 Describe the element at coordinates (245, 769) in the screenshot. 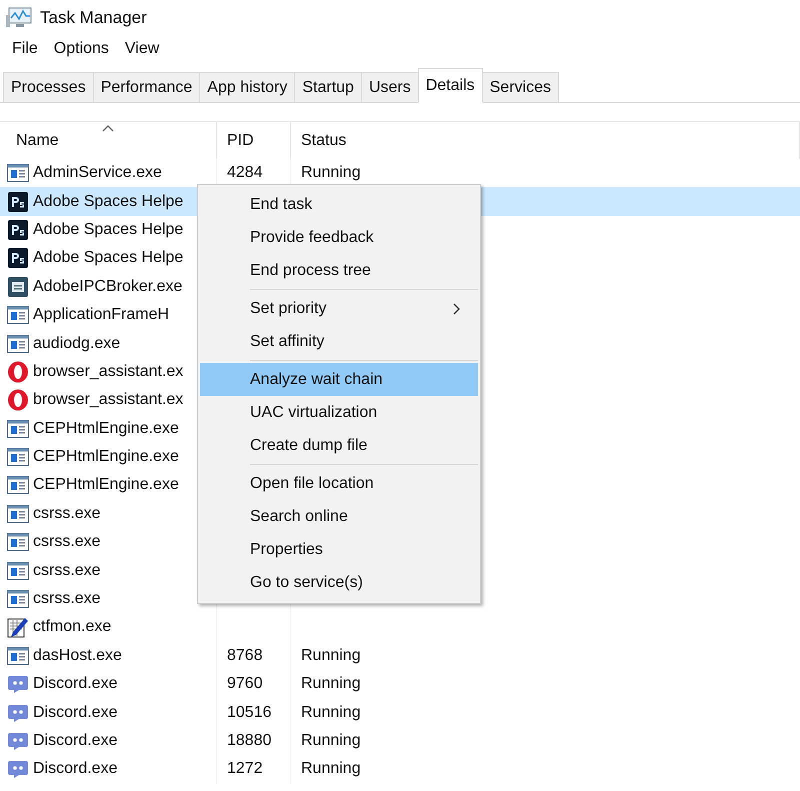

I see `process-id: 1272` at that location.